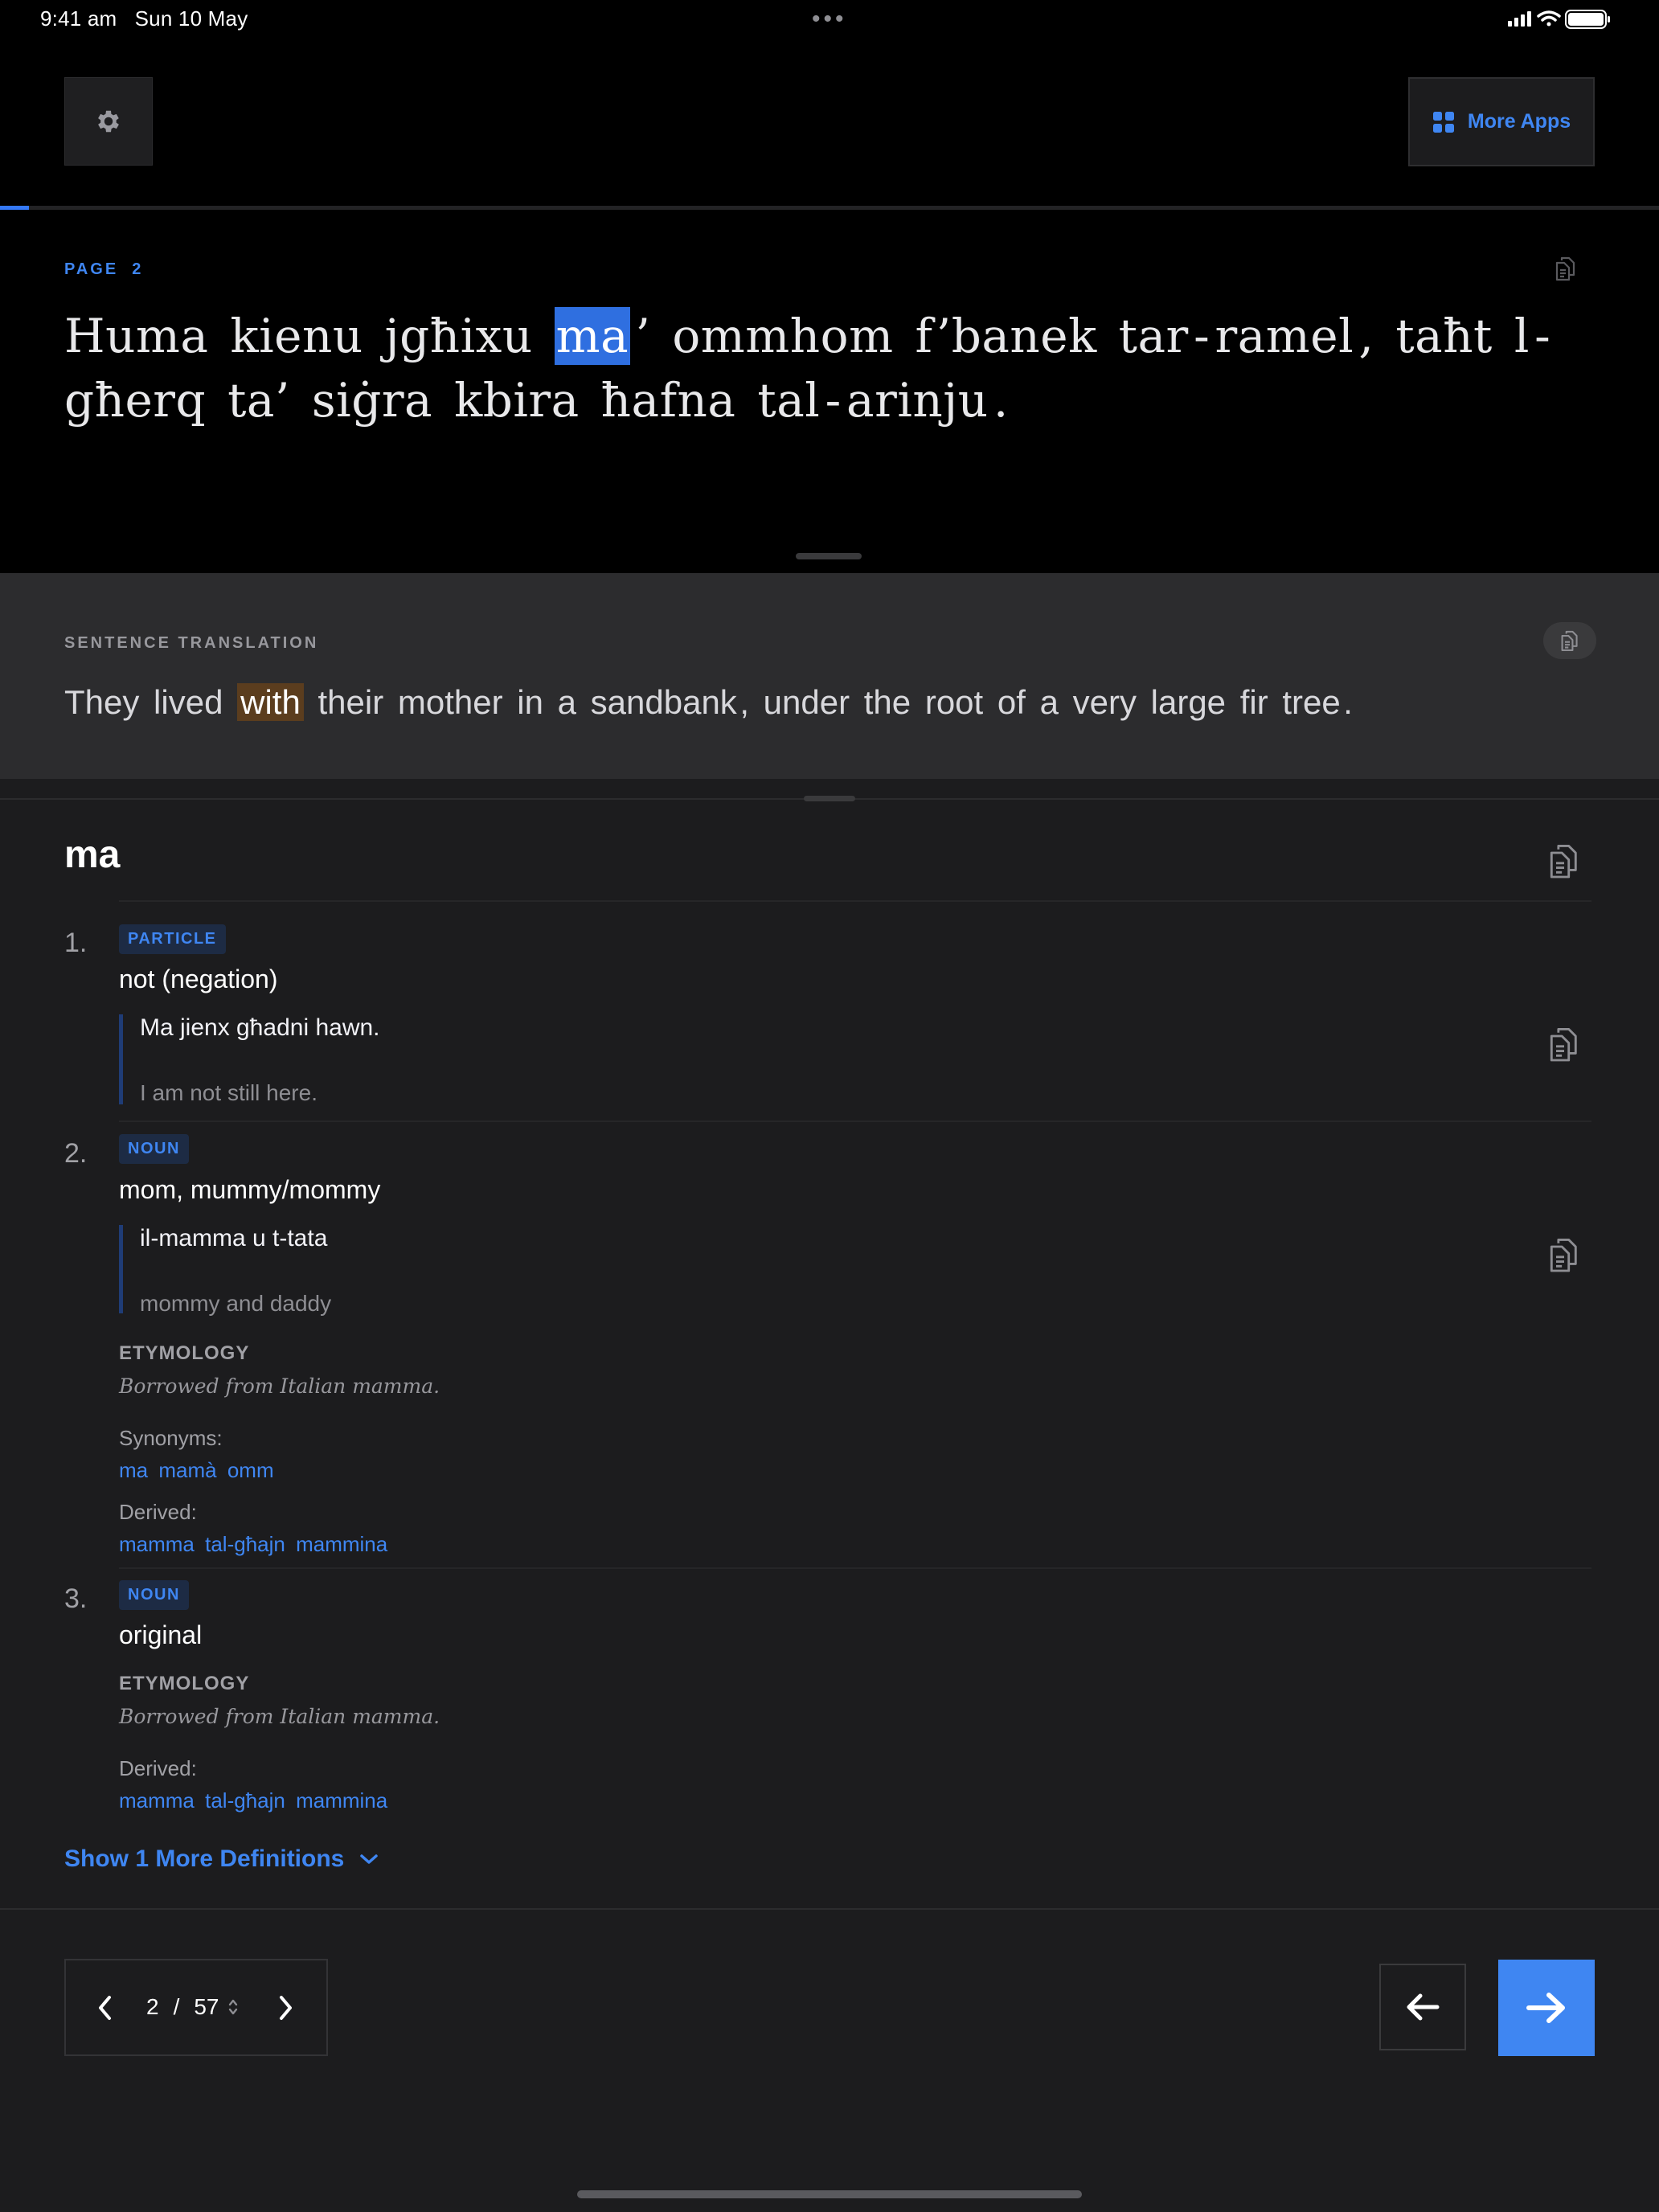 The height and width of the screenshot is (2212, 1659). What do you see at coordinates (1522, 336) in the screenshot?
I see `sentence-word: l` at bounding box center [1522, 336].